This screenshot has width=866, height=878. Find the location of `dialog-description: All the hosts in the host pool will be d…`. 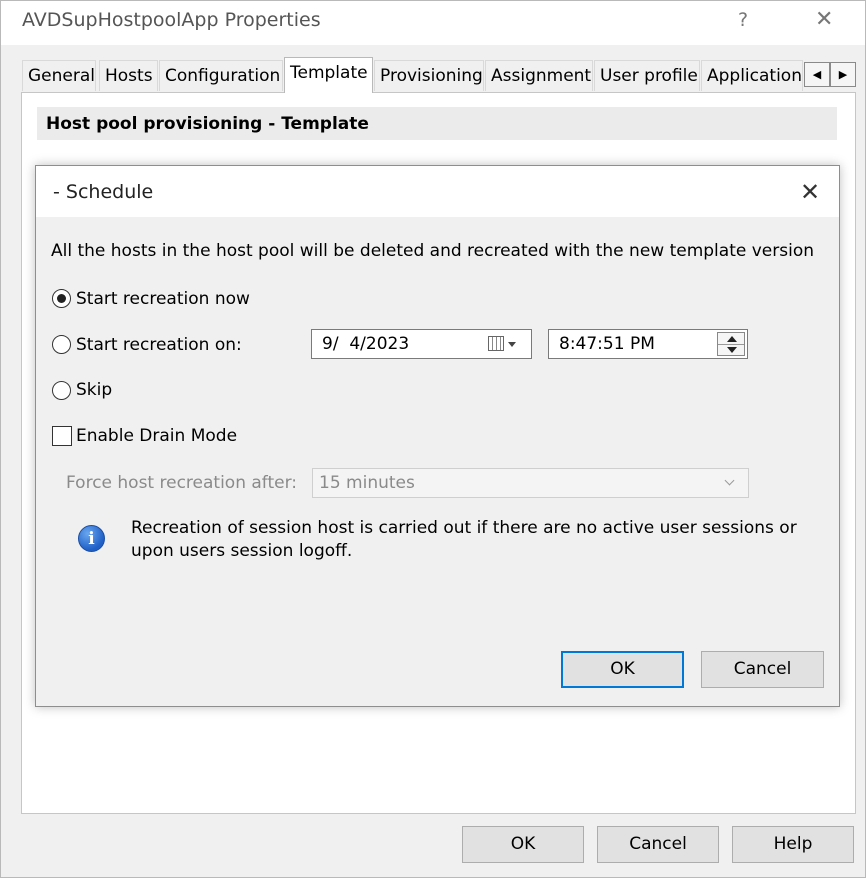

dialog-description: All the hosts in the host pool will be d… is located at coordinates (432, 251).